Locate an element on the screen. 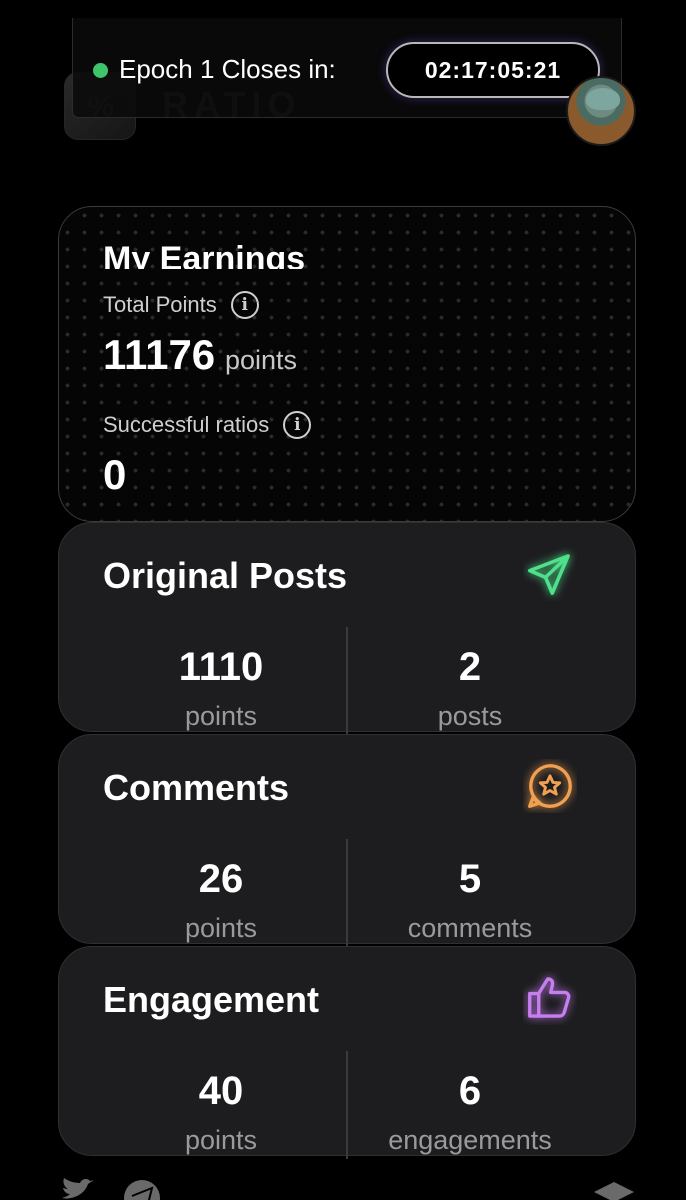  total-points-label-row: Total Points i is located at coordinates (181, 305).